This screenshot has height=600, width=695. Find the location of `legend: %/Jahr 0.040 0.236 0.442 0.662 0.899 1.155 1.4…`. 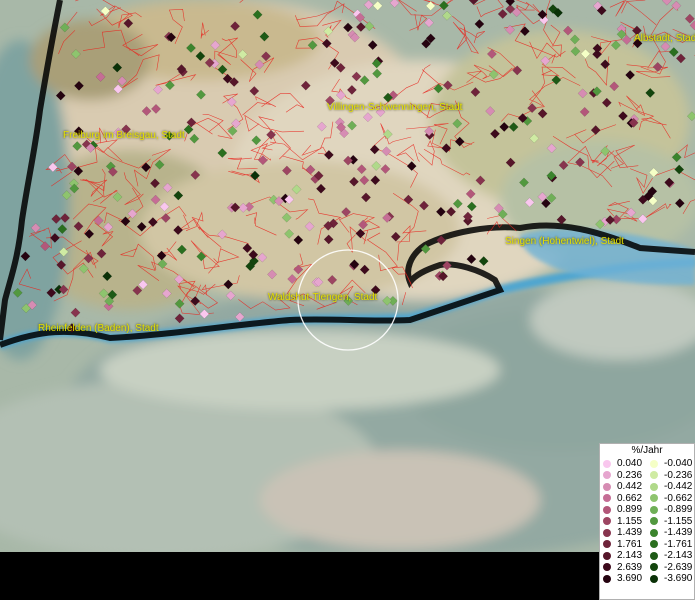

legend: %/Jahr 0.040 0.236 0.442 0.662 0.899 1.155 1.4… is located at coordinates (647, 521).